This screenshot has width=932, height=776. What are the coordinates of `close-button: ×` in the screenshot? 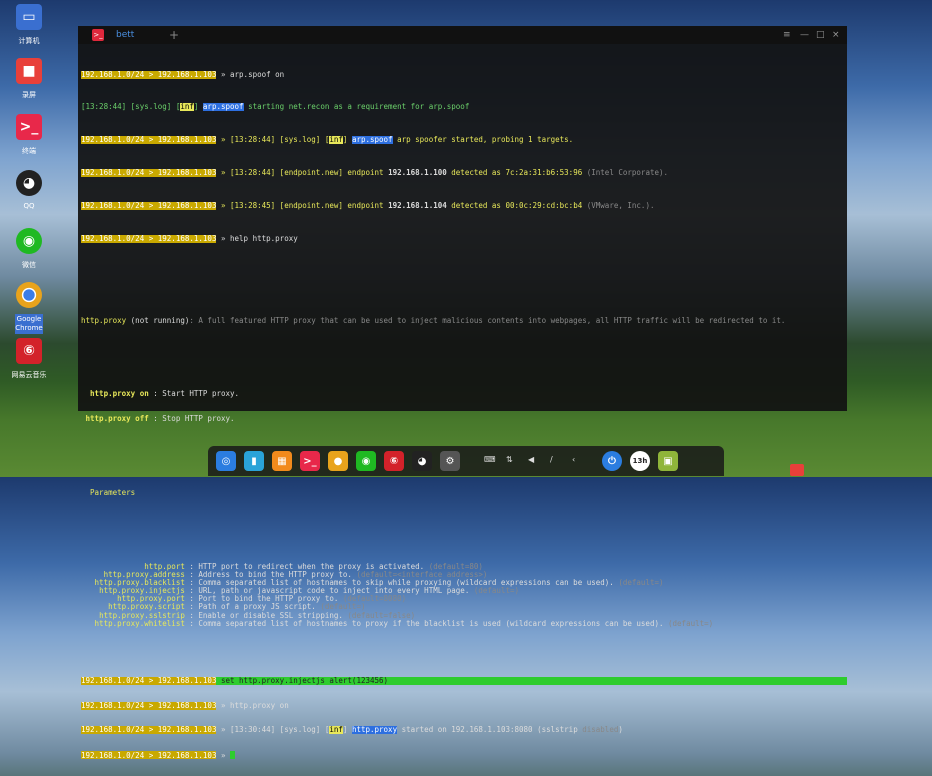 It's located at (836, 35).